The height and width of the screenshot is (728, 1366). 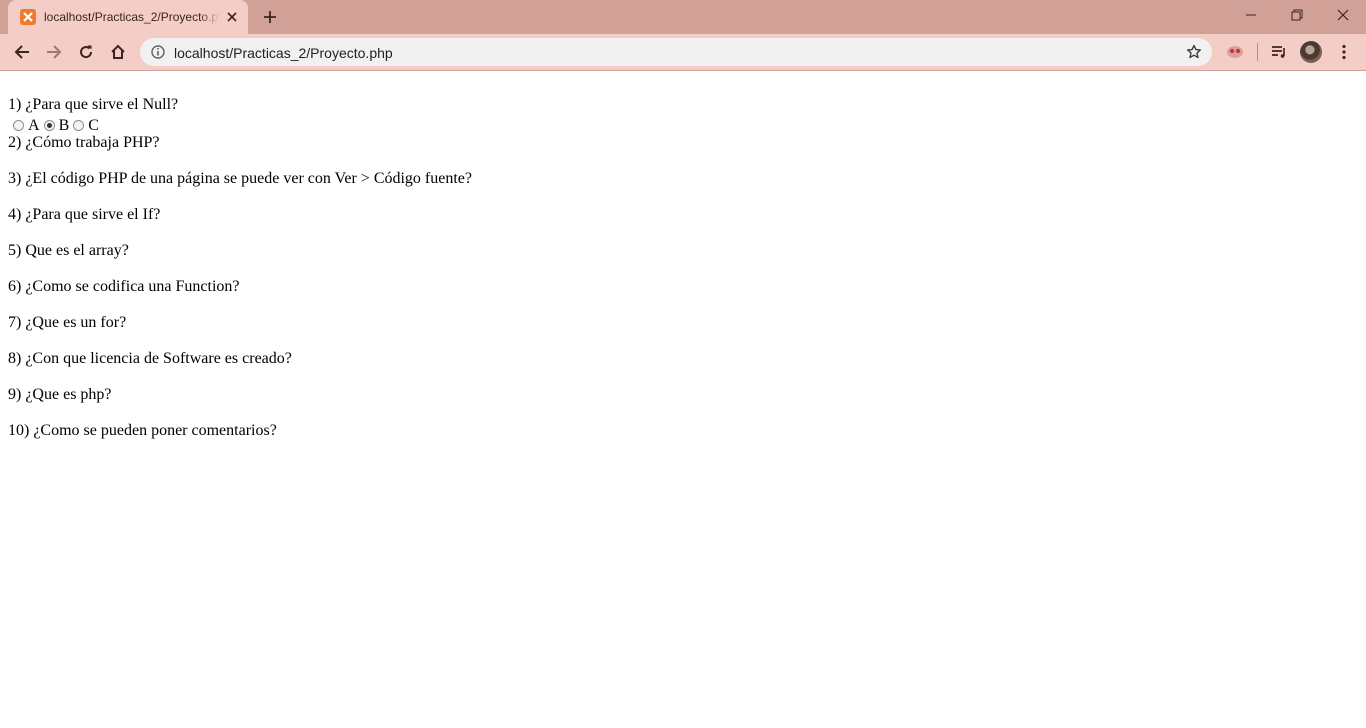 What do you see at coordinates (118, 52) in the screenshot?
I see `home-icon` at bounding box center [118, 52].